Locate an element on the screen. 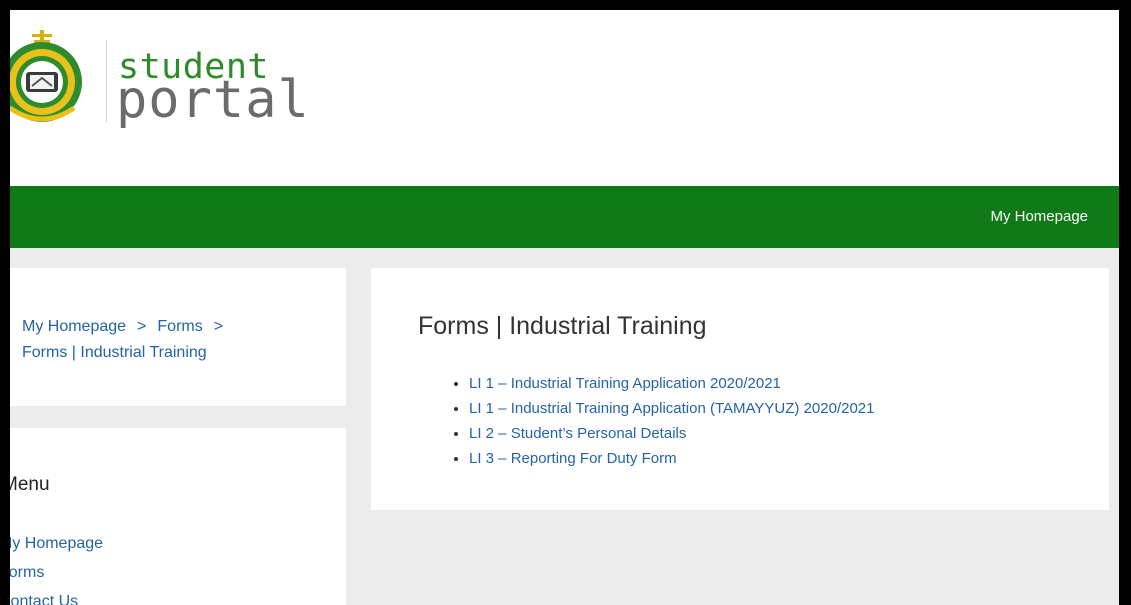 Image resolution: width=1131 pixels, height=605 pixels. menu-panel: Menu My Homepage Forms Contact Us is located at coordinates (178, 516).